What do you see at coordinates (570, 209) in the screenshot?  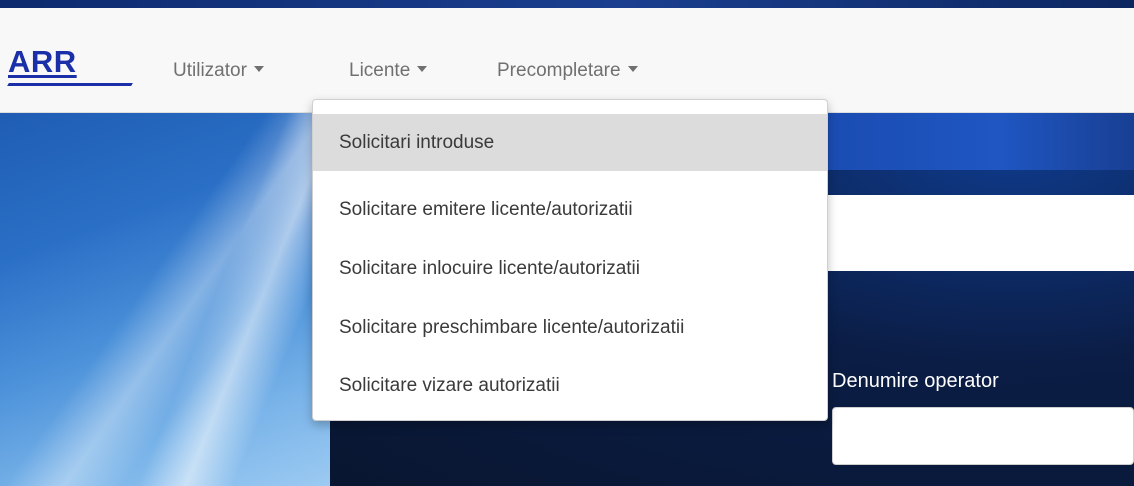 I see `menu-item-solicitare-emitere: Solicitare emitere licente/autorizatii` at bounding box center [570, 209].